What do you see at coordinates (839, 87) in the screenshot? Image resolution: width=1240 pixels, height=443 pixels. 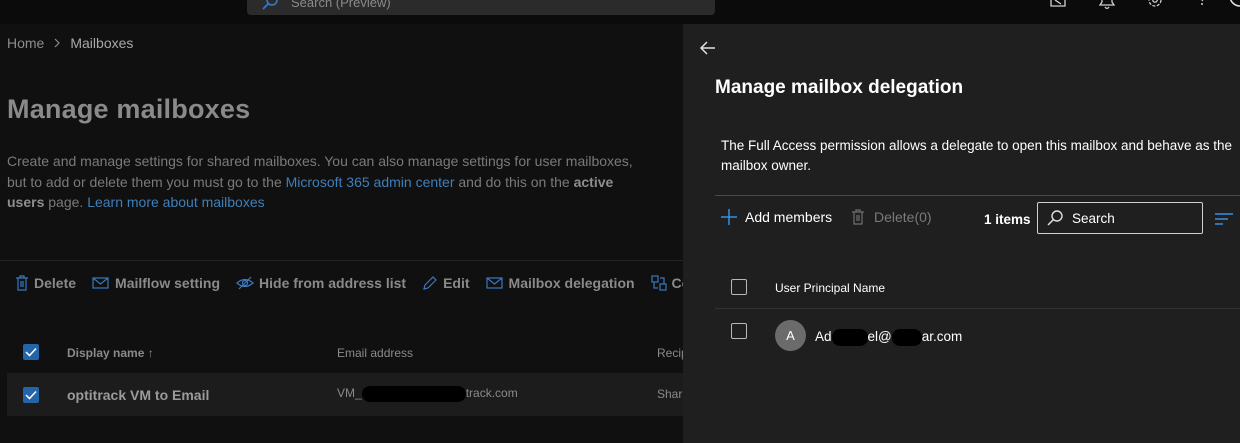 I see `panel-title: Manage mailbox delegation` at bounding box center [839, 87].